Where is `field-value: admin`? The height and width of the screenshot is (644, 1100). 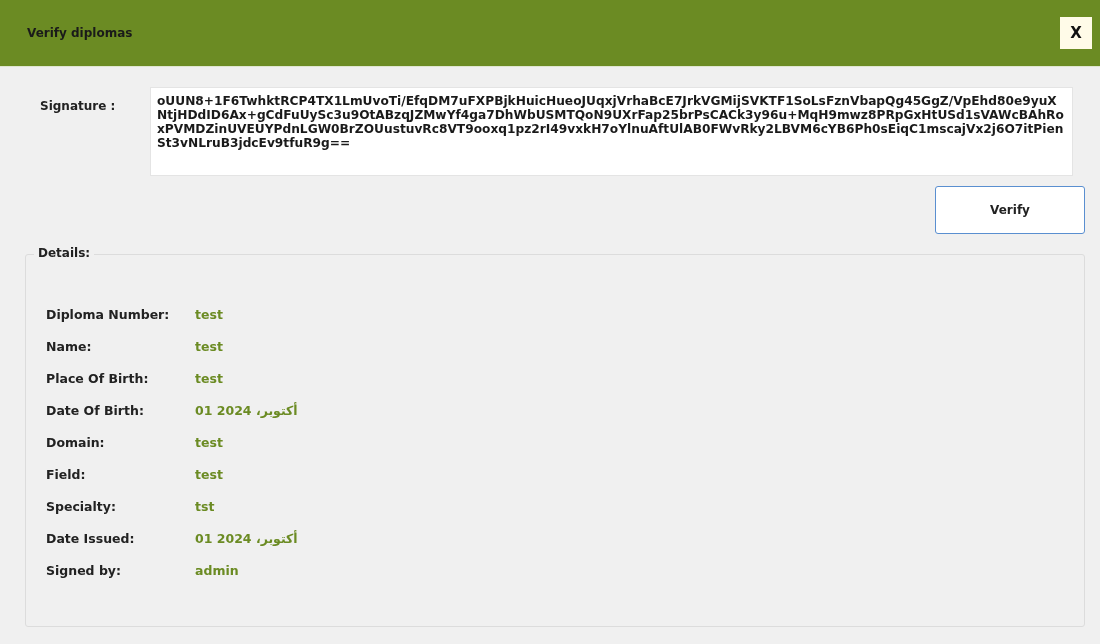
field-value: admin is located at coordinates (217, 571).